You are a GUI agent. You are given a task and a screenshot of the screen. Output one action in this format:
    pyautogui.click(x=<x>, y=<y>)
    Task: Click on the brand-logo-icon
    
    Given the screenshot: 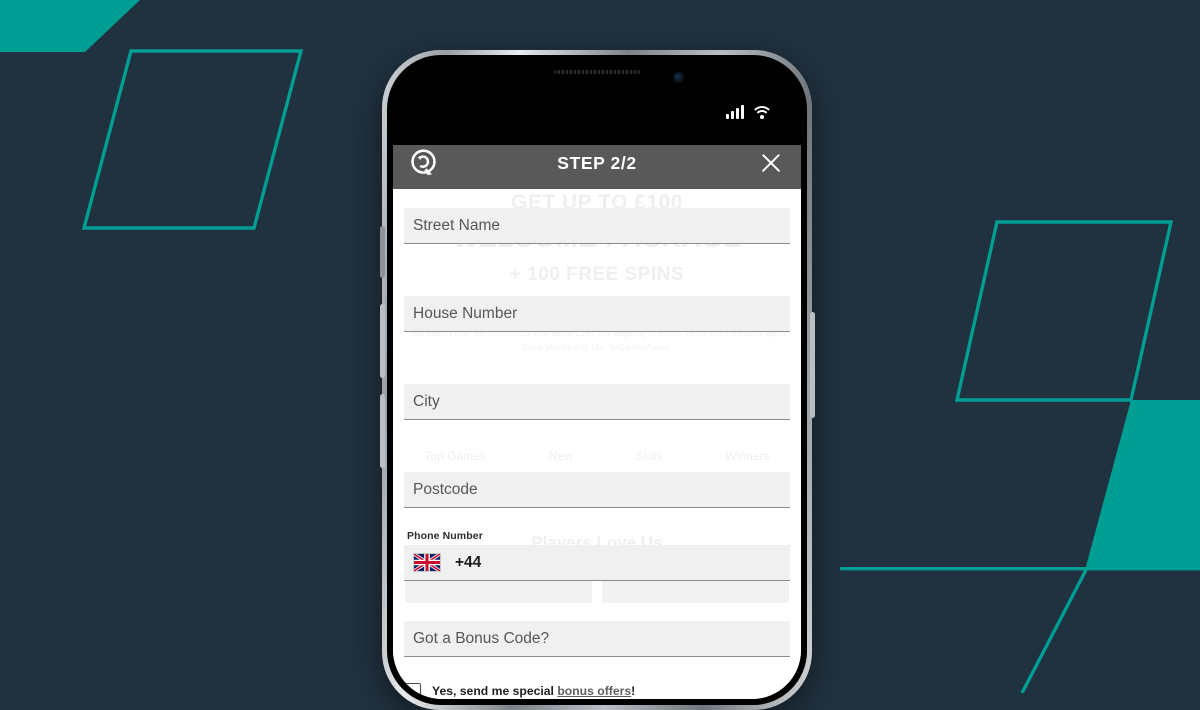 What is the action you would take?
    pyautogui.click(x=423, y=162)
    